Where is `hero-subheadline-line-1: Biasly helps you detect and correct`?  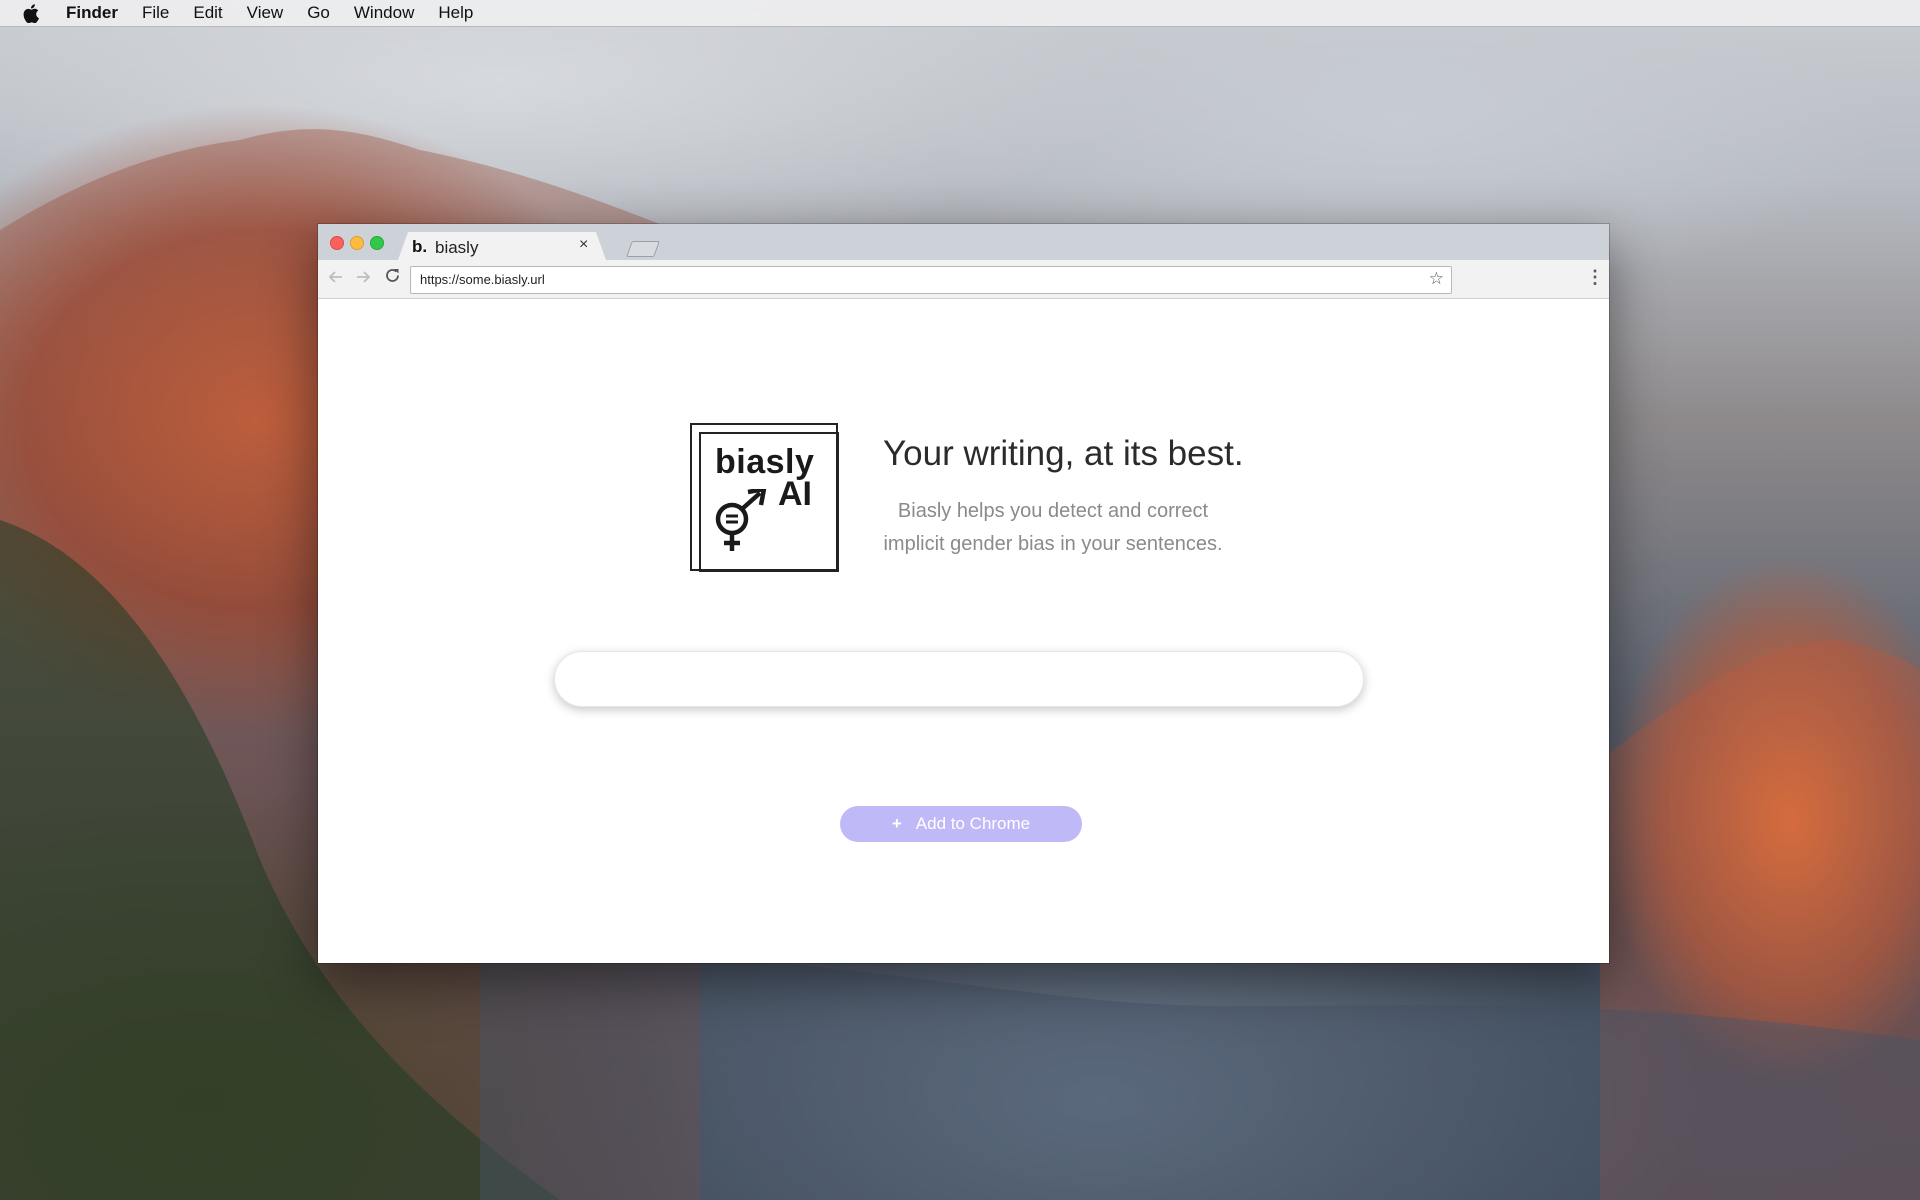 hero-subheadline-line-1: Biasly helps you detect and correct is located at coordinates (1053, 511).